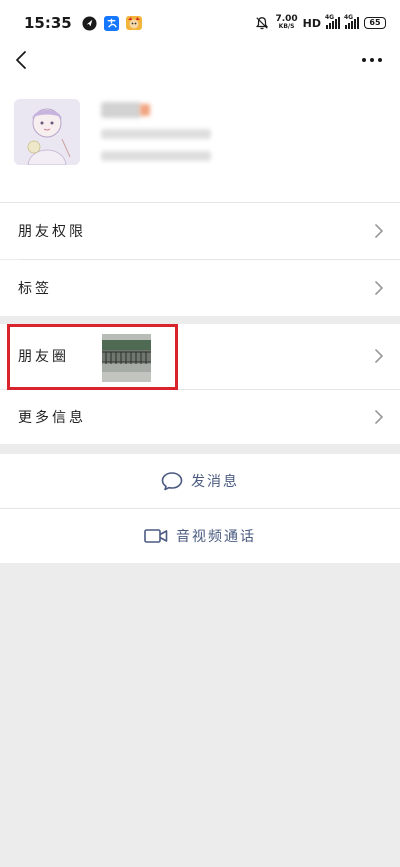  Describe the element at coordinates (52, 418) in the screenshot. I see `menu-item-label: 更多信息` at that location.